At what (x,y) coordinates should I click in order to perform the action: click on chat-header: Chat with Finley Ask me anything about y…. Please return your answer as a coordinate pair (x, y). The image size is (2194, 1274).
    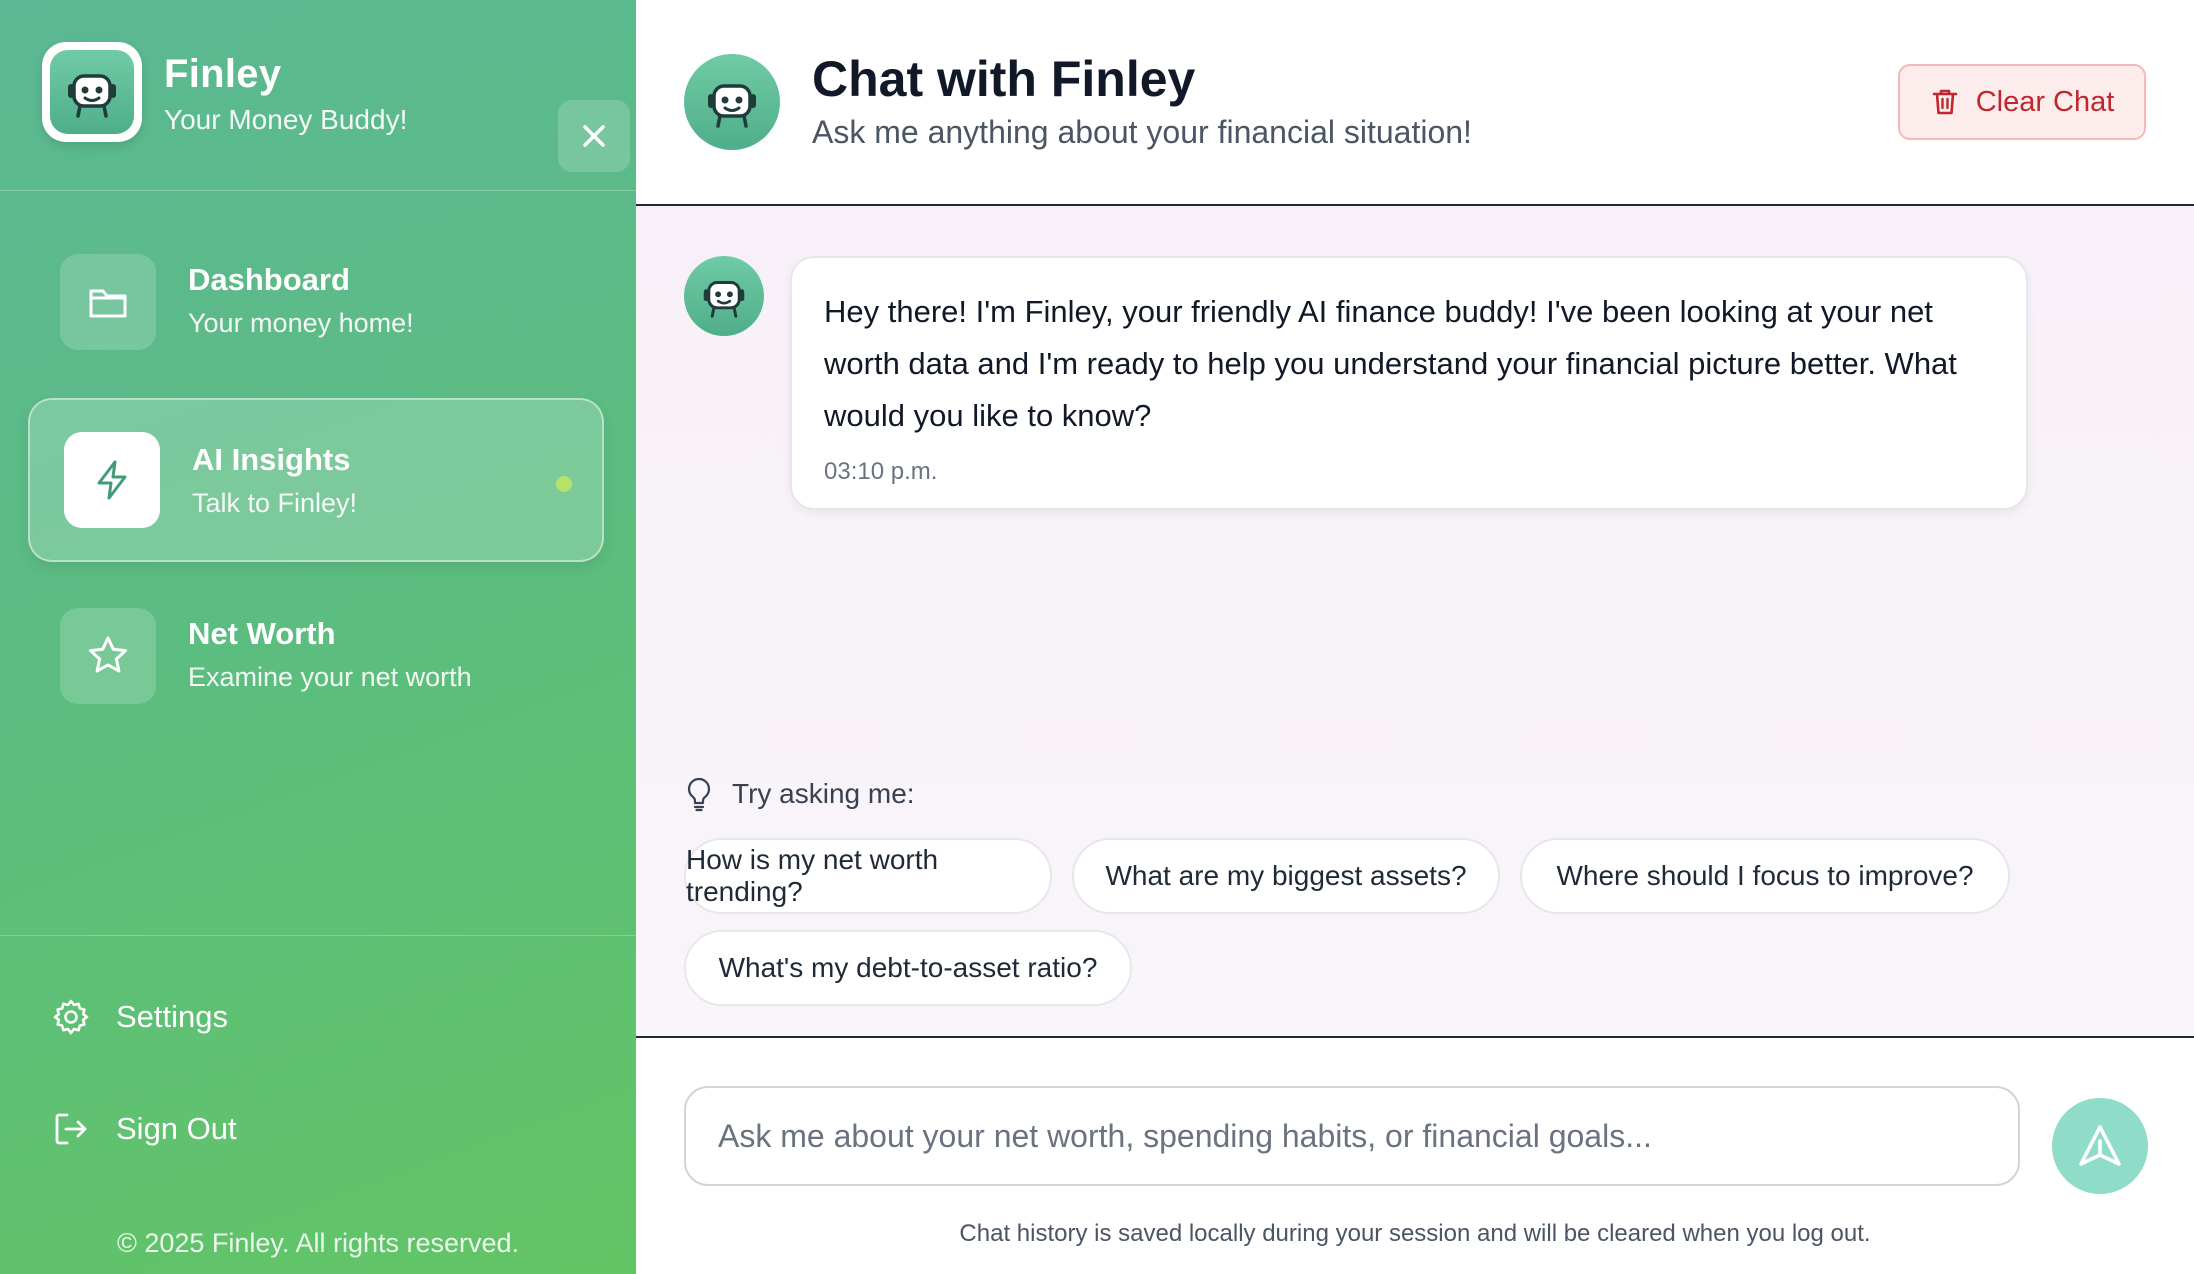
    Looking at the image, I should click on (1415, 103).